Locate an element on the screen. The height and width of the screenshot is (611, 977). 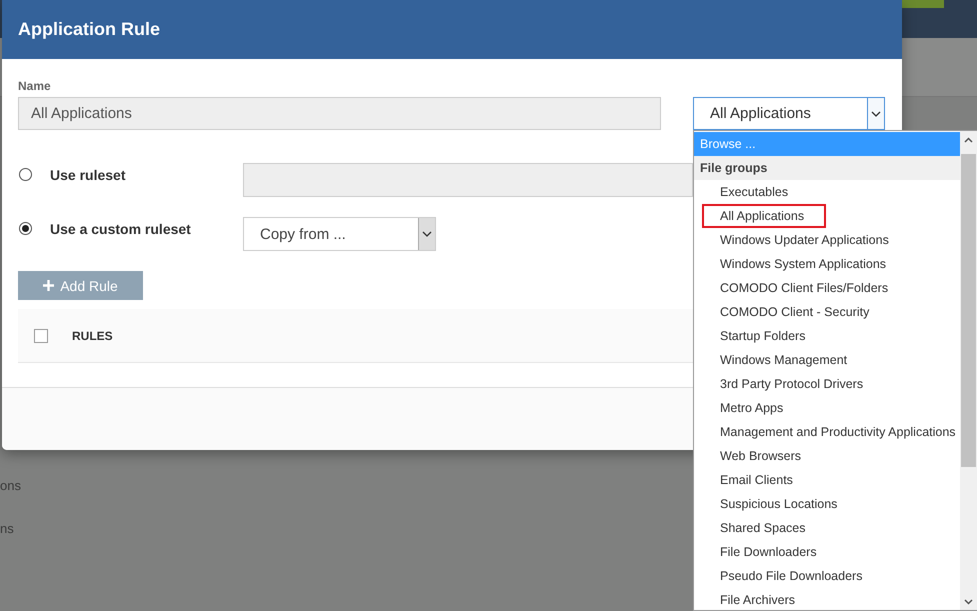
dropdown-option: Suspicious Locations is located at coordinates (827, 504).